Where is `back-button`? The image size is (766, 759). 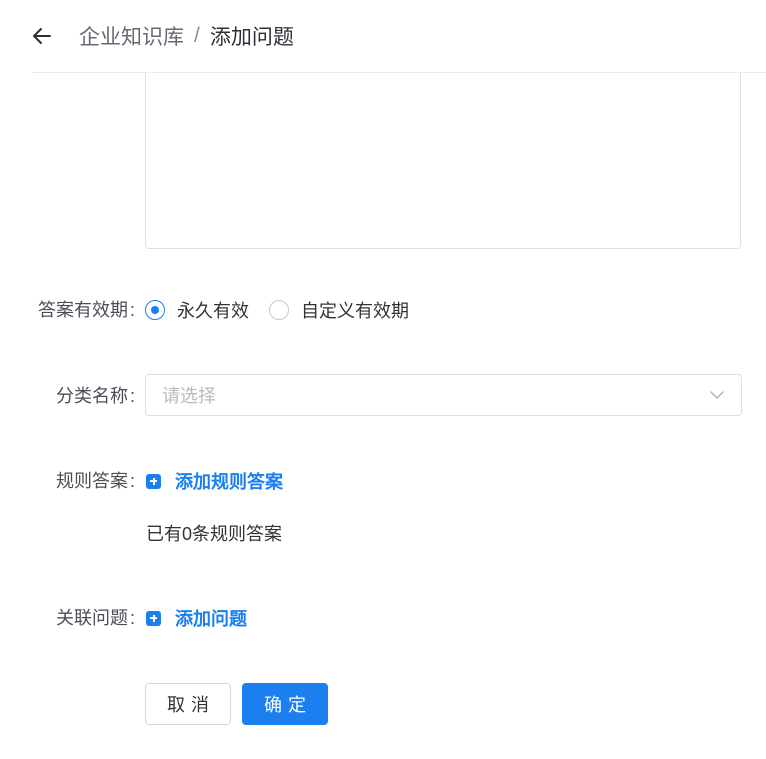
back-button is located at coordinates (42, 36).